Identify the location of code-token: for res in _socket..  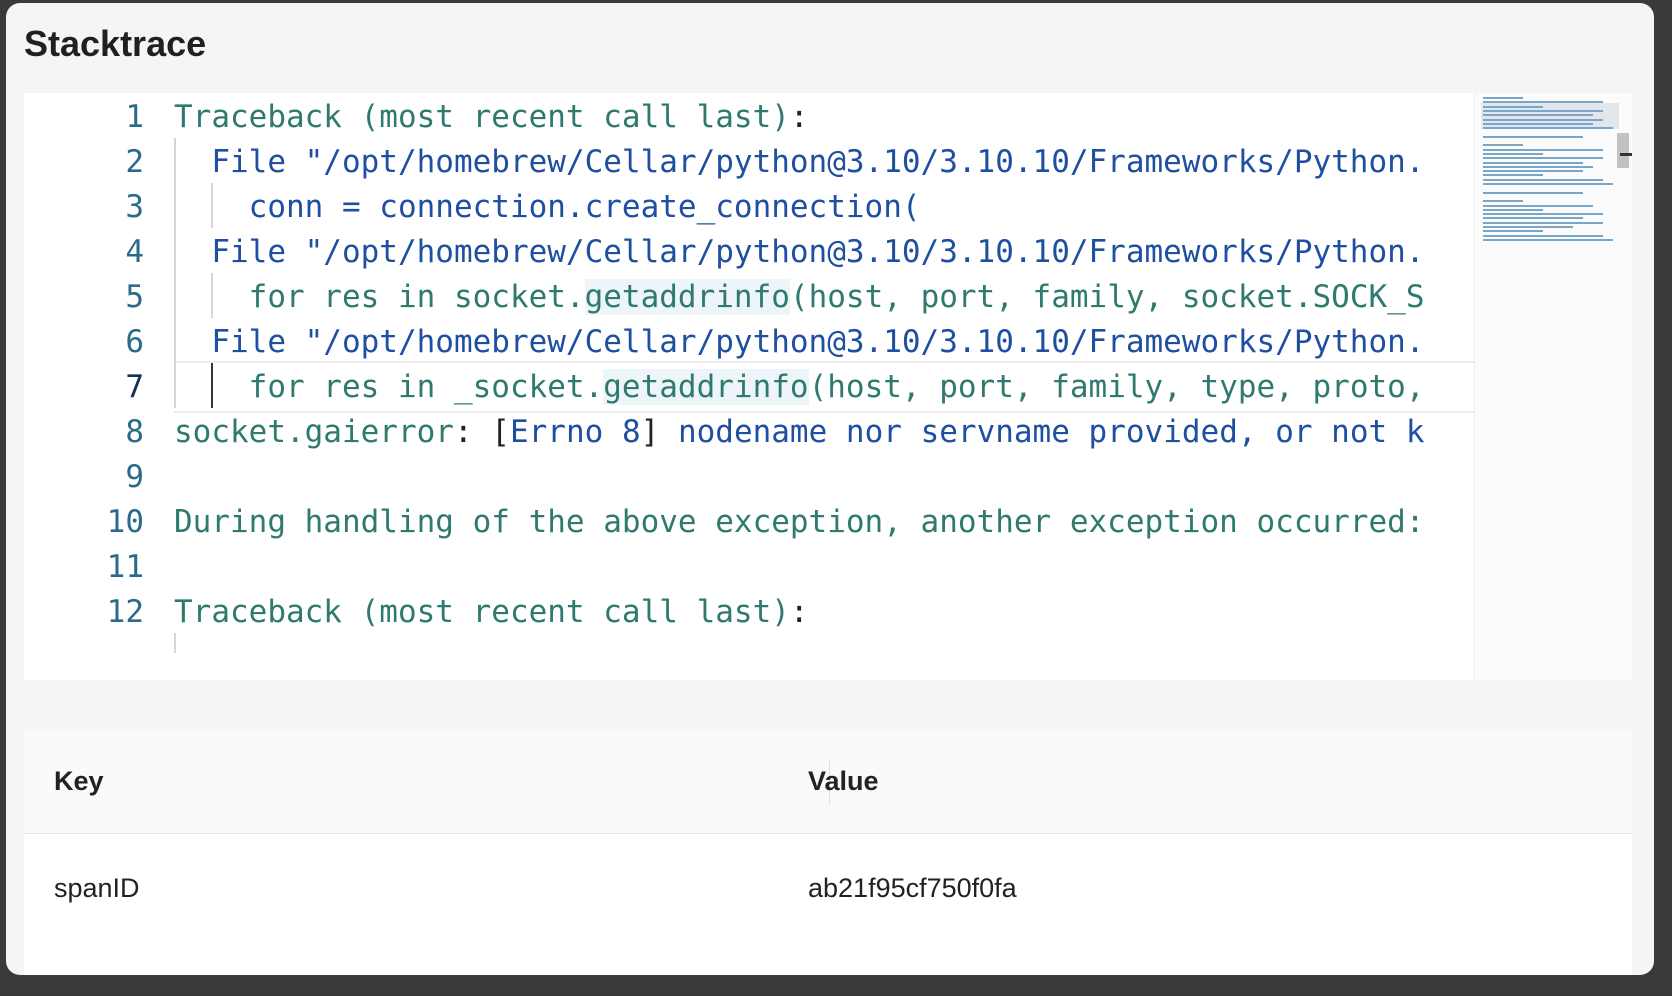
(389, 387).